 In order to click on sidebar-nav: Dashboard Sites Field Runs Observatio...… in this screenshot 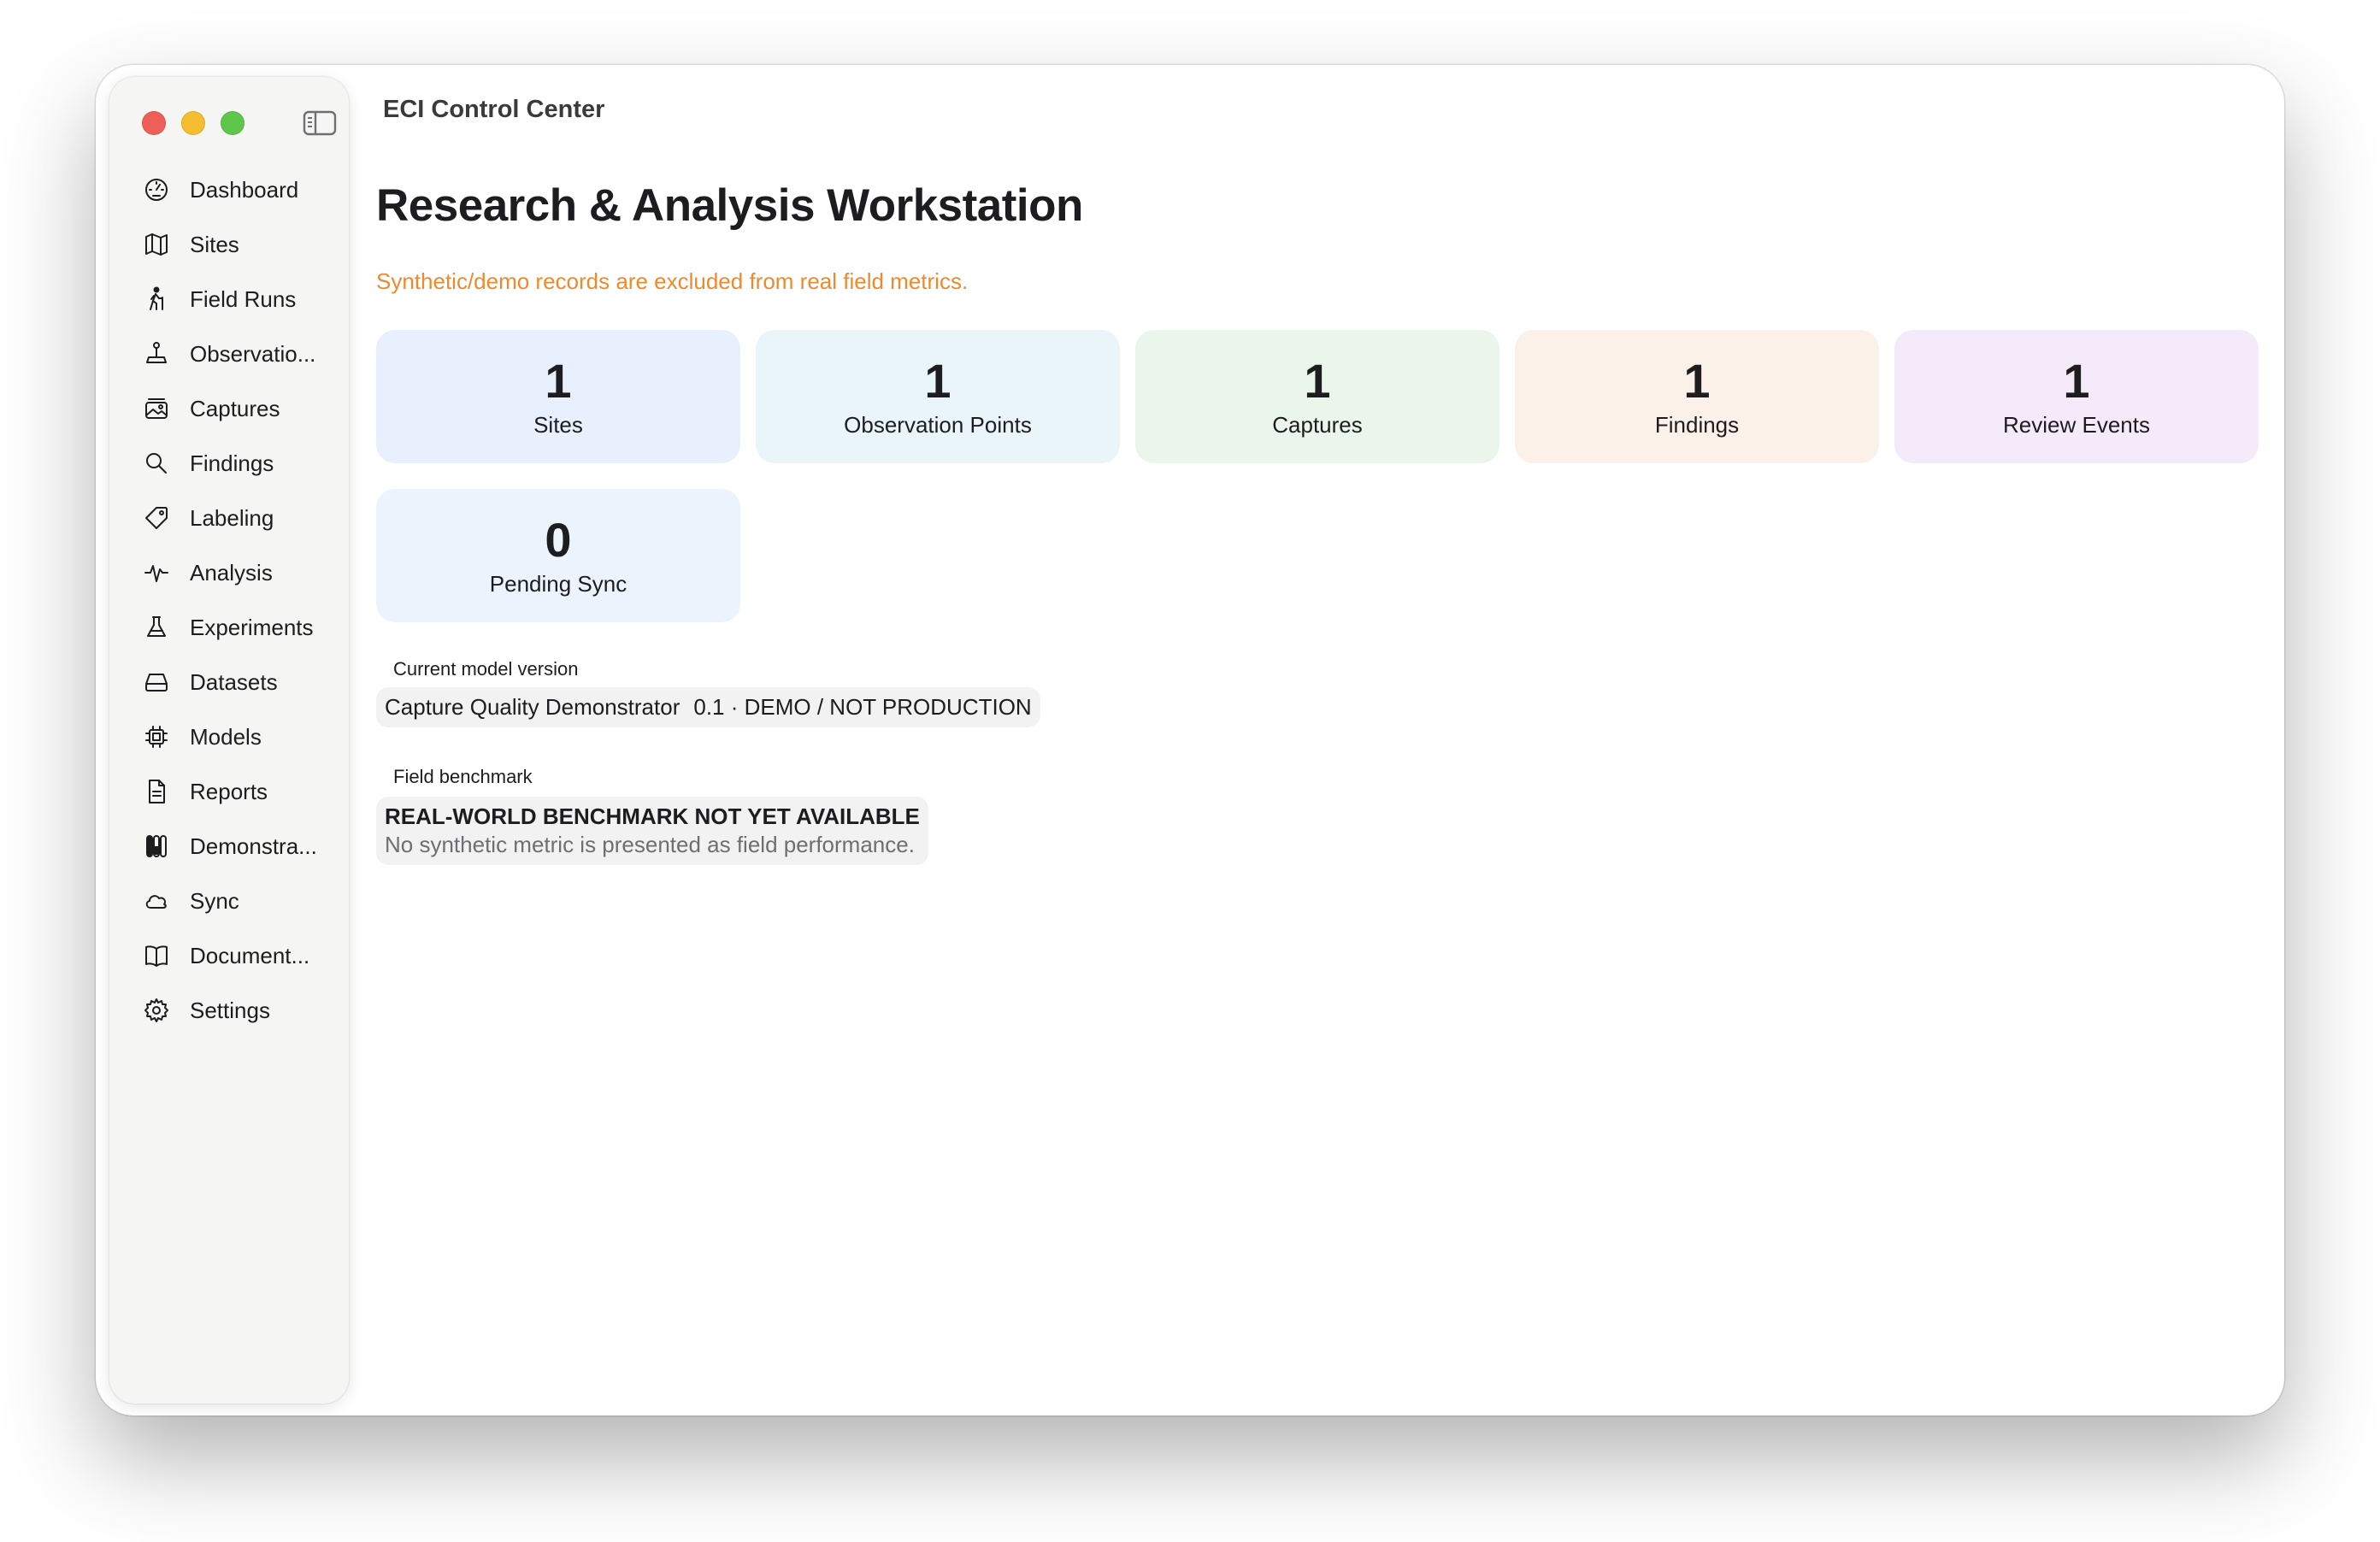, I will do `click(233, 600)`.